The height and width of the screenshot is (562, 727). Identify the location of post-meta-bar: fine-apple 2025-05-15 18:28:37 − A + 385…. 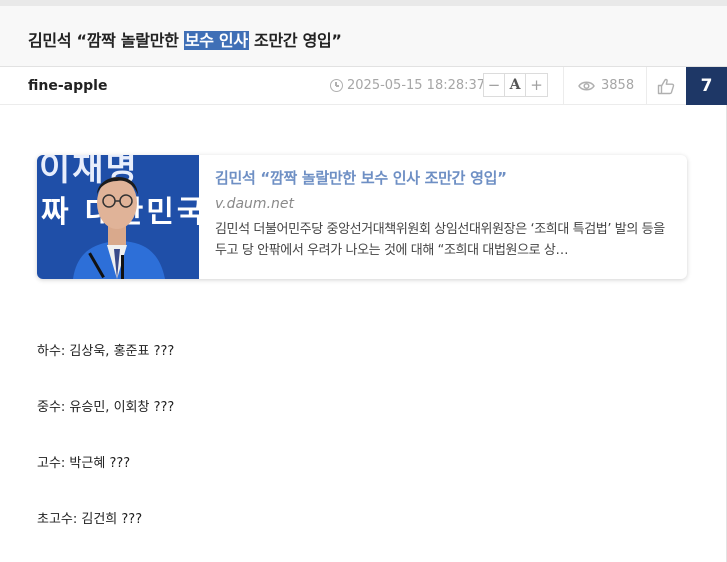
(363, 86).